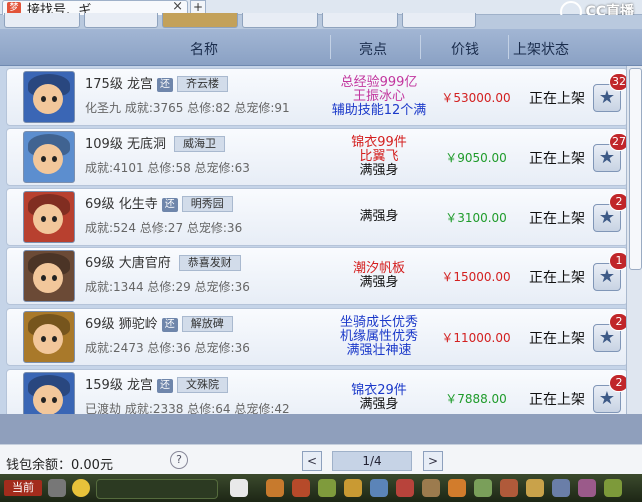  I want to click on server-name: 齐云楼, so click(202, 84).